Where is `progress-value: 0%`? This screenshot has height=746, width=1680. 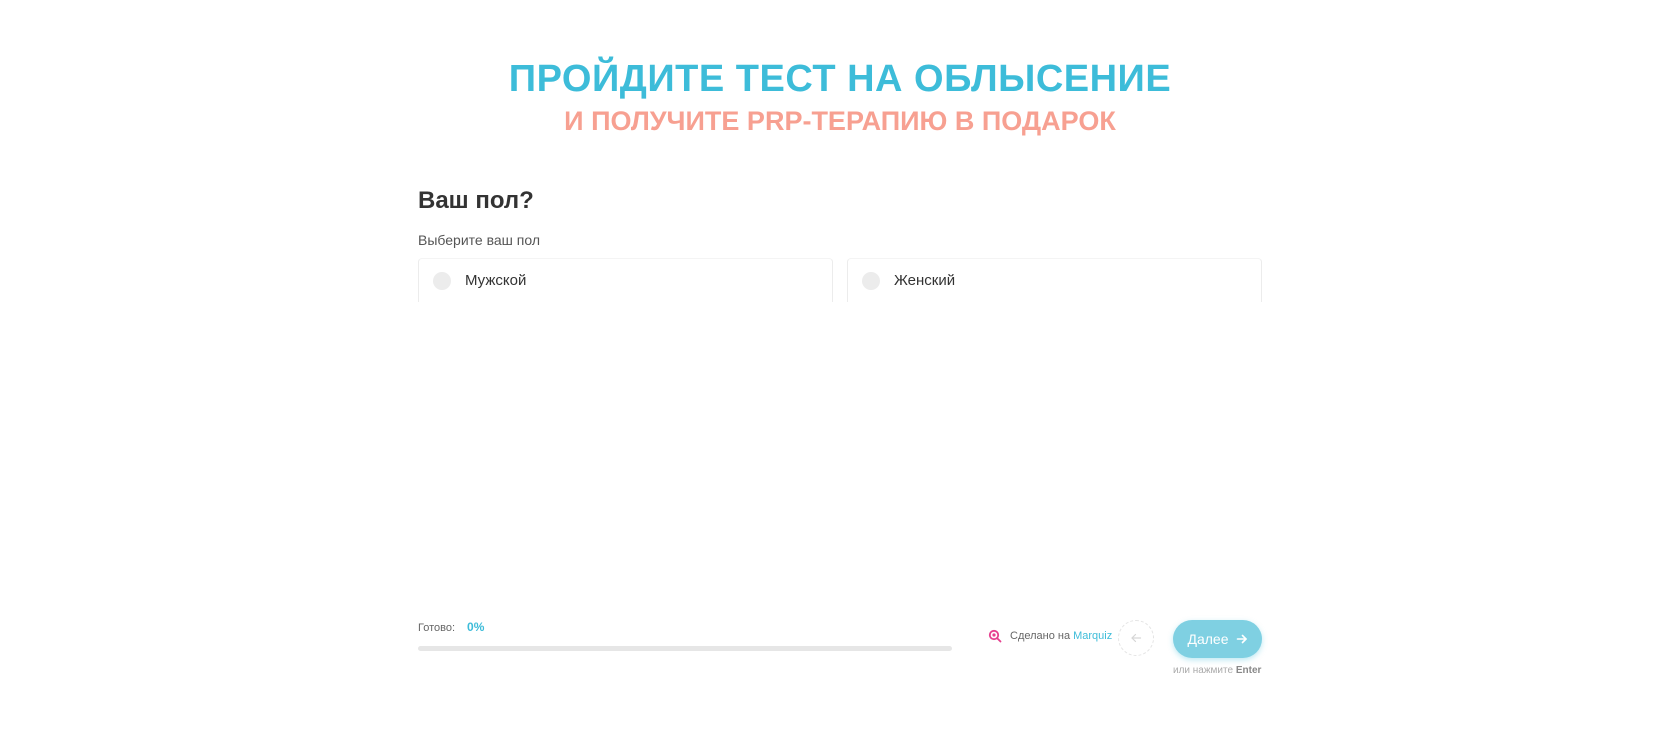 progress-value: 0% is located at coordinates (476, 627).